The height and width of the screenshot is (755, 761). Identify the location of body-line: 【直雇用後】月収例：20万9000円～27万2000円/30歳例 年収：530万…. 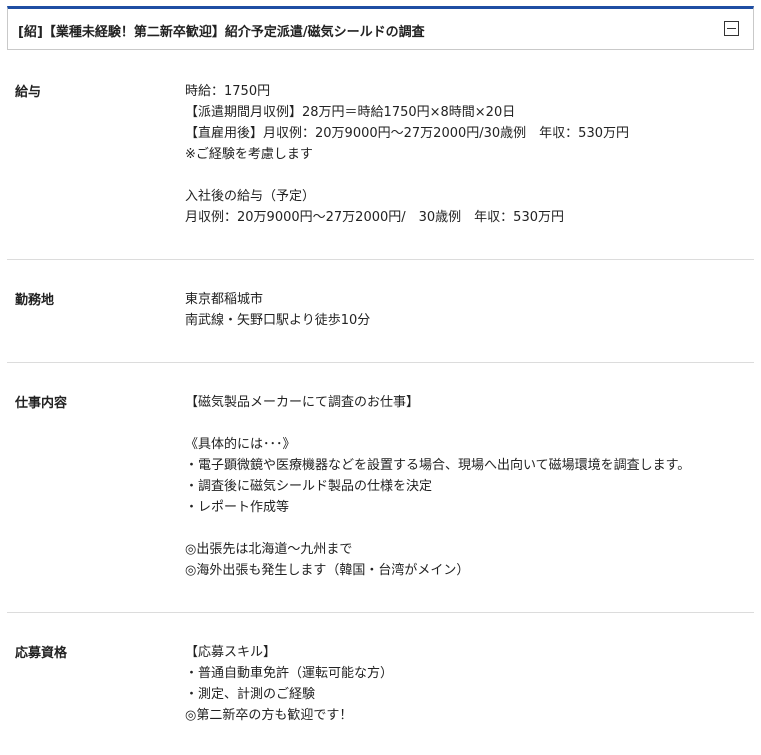
(407, 133).